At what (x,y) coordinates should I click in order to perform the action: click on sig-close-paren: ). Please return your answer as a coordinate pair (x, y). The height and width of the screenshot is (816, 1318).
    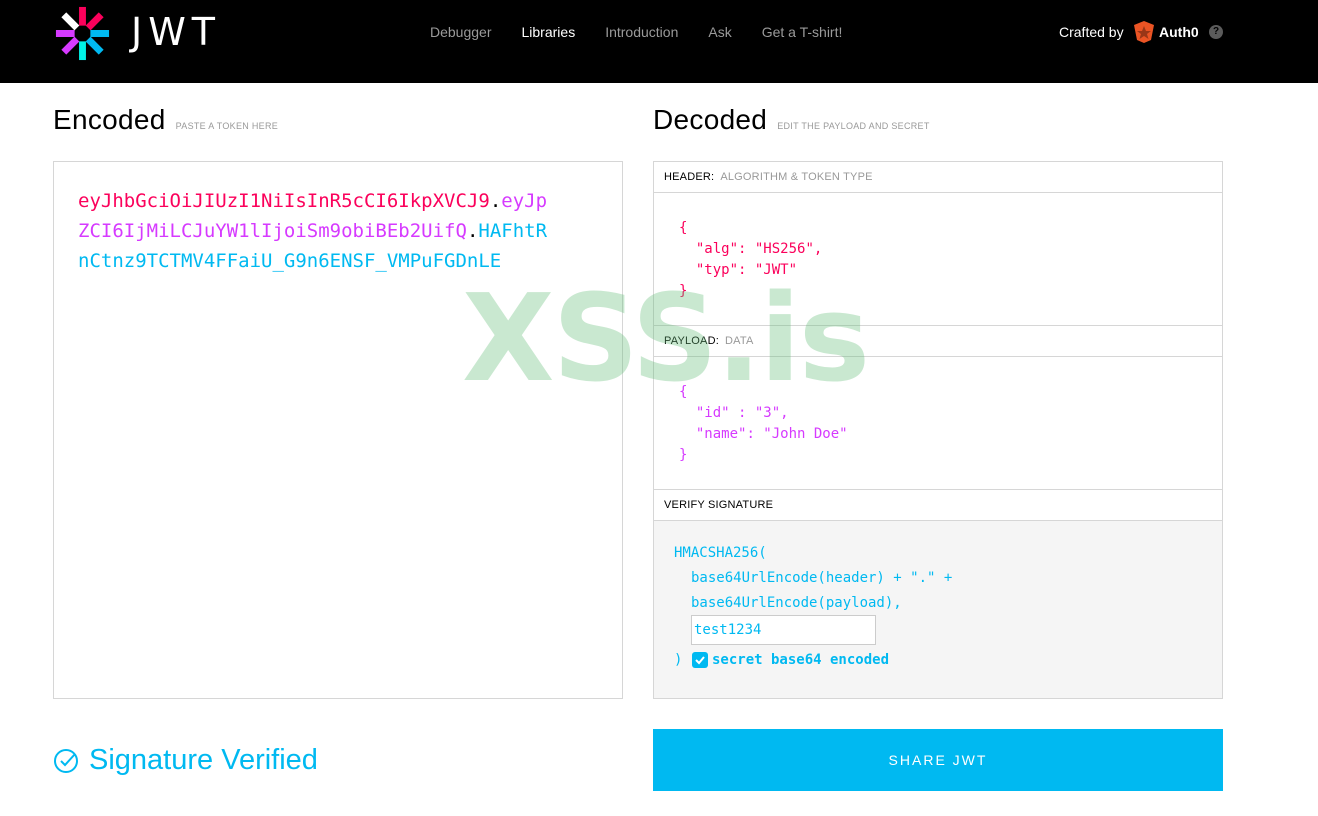
    Looking at the image, I should click on (678, 660).